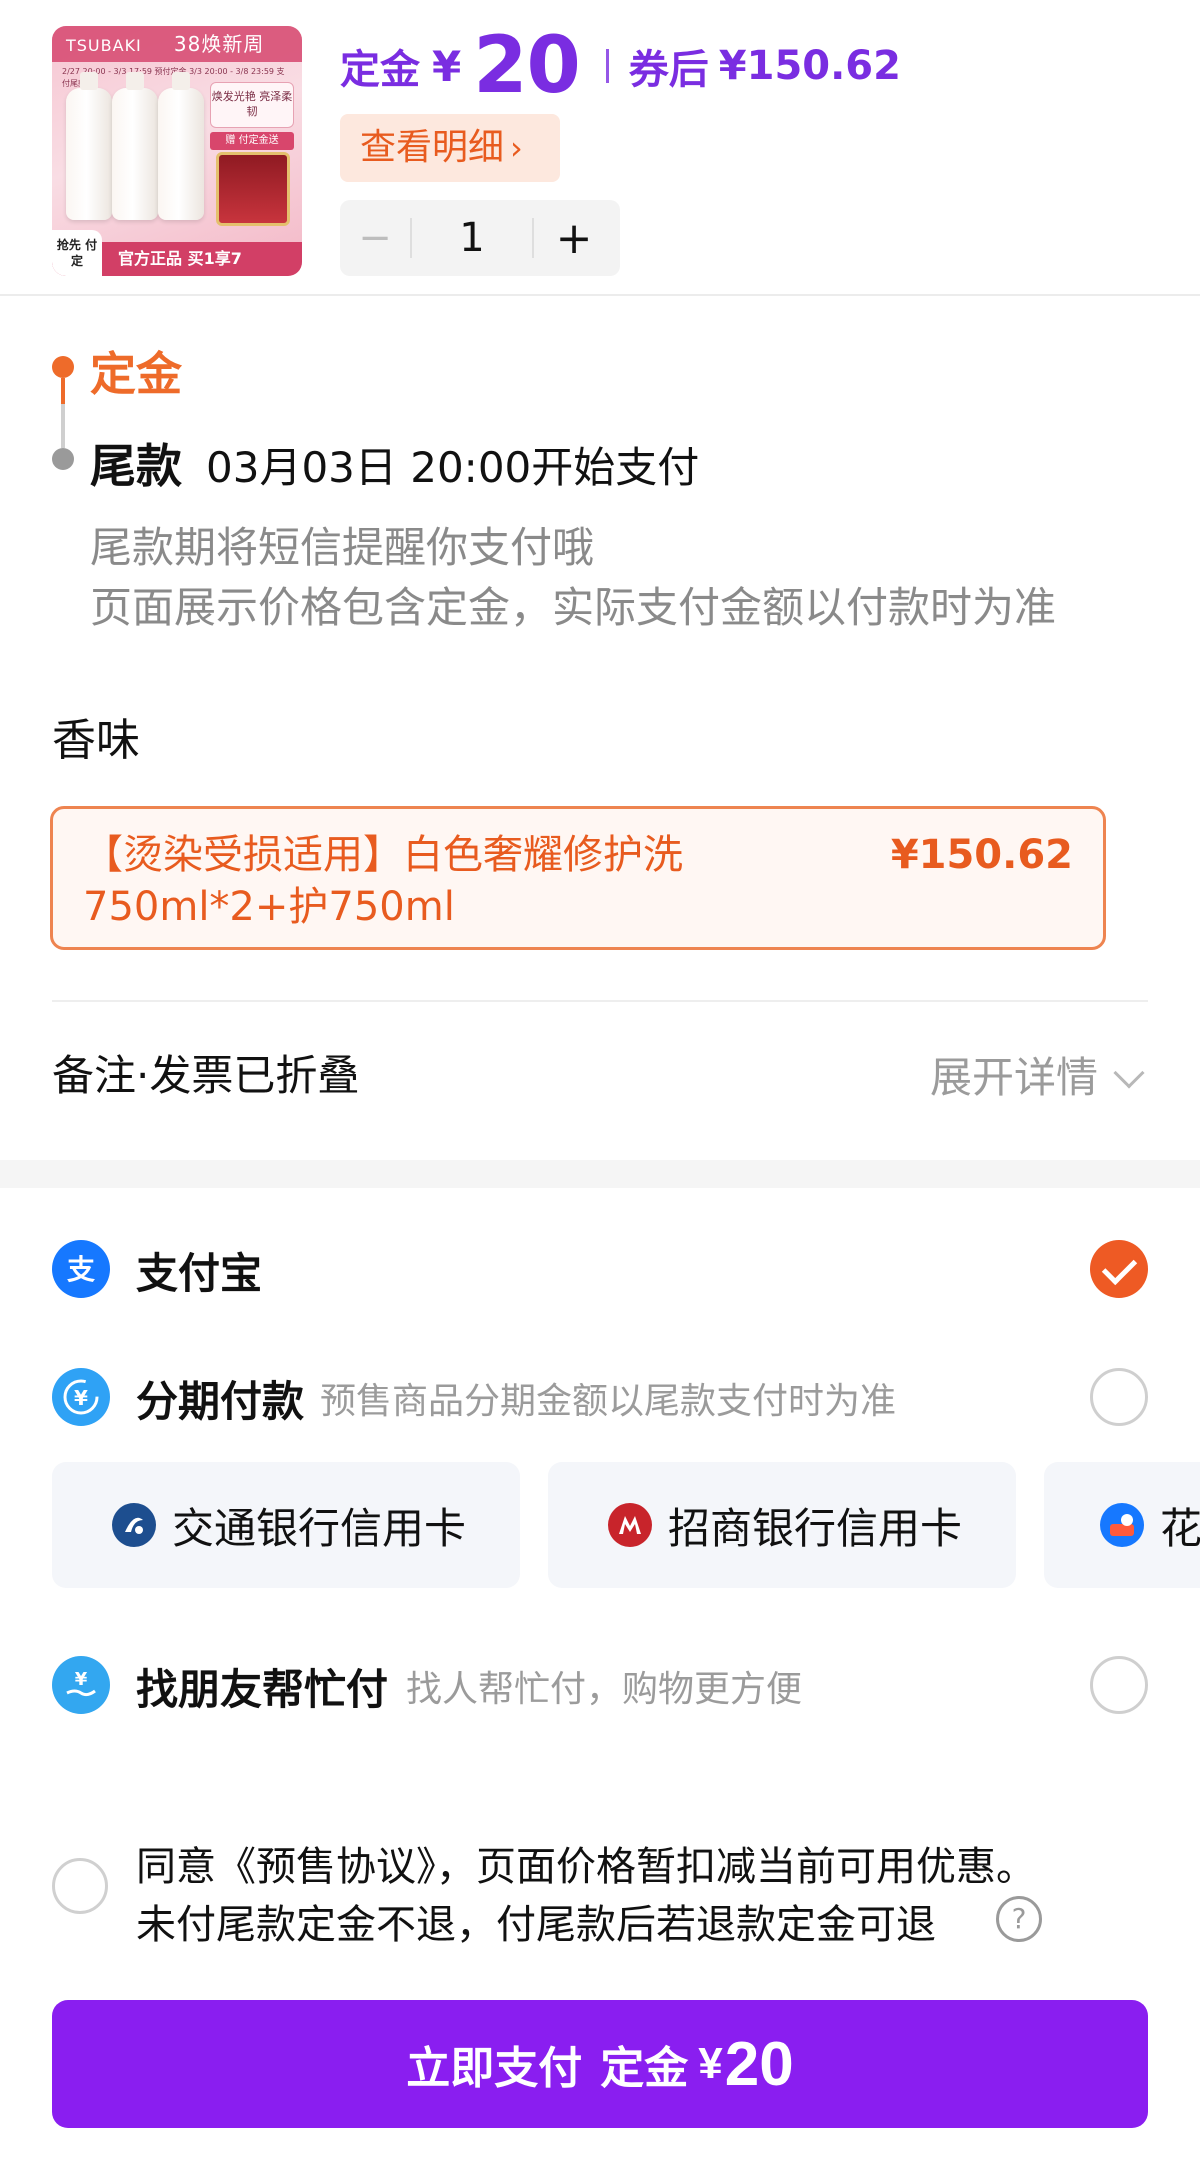 The width and height of the screenshot is (1200, 2178). I want to click on gift-box-graphic, so click(253, 189).